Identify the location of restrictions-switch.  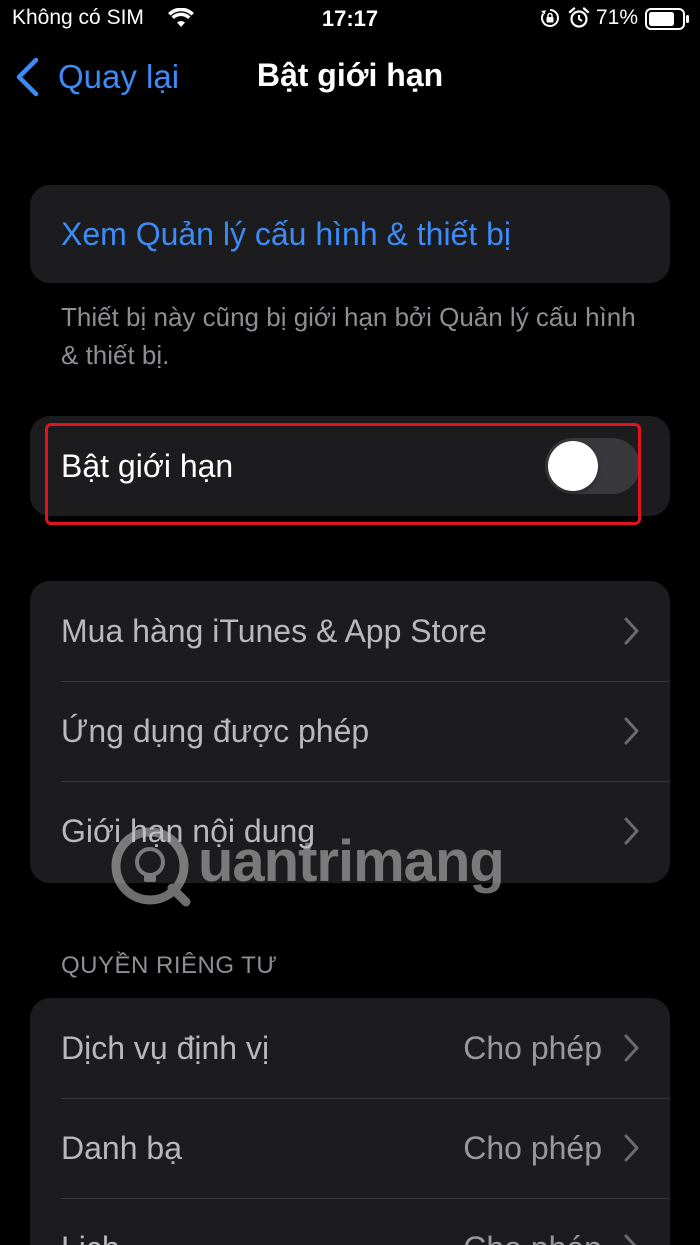
(592, 466).